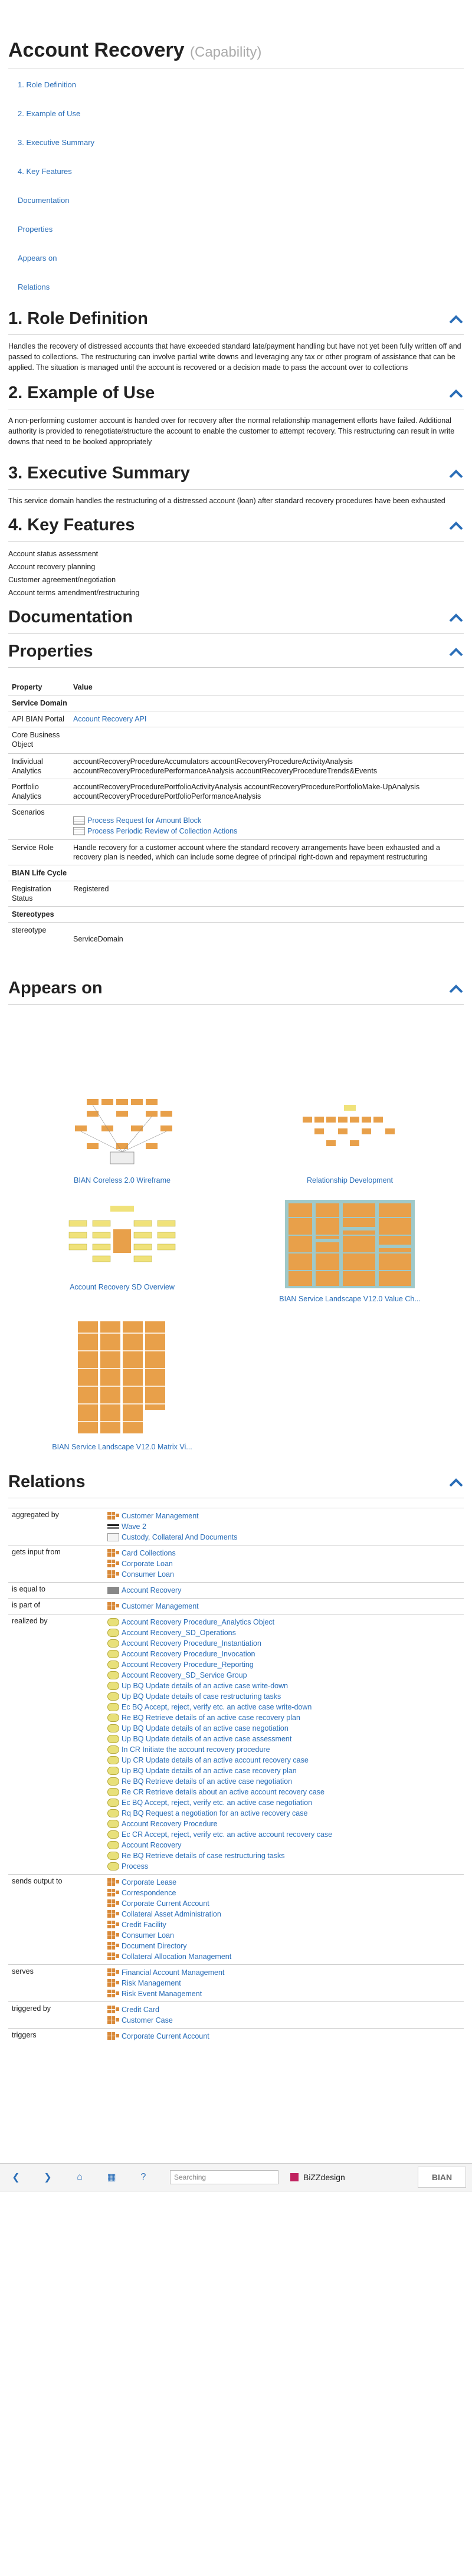 Image resolution: width=472 pixels, height=2576 pixels. What do you see at coordinates (283, 1664) in the screenshot?
I see `relation-link: Account Recovery Procedure_Reporting` at bounding box center [283, 1664].